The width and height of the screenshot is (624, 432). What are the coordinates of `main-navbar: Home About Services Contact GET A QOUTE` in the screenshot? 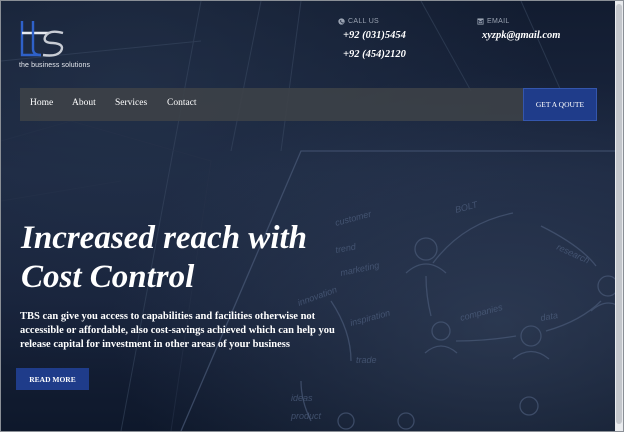 It's located at (308, 104).